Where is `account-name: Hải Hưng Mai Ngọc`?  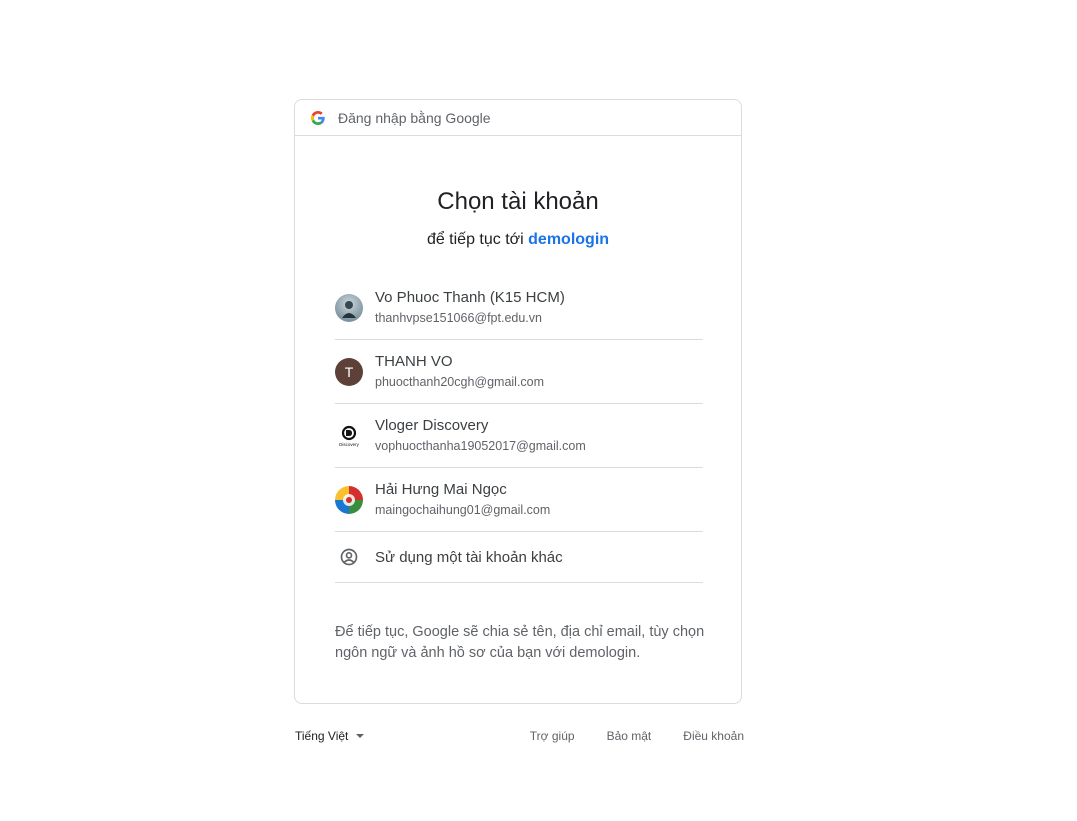 account-name: Hải Hưng Mai Ngọc is located at coordinates (441, 489).